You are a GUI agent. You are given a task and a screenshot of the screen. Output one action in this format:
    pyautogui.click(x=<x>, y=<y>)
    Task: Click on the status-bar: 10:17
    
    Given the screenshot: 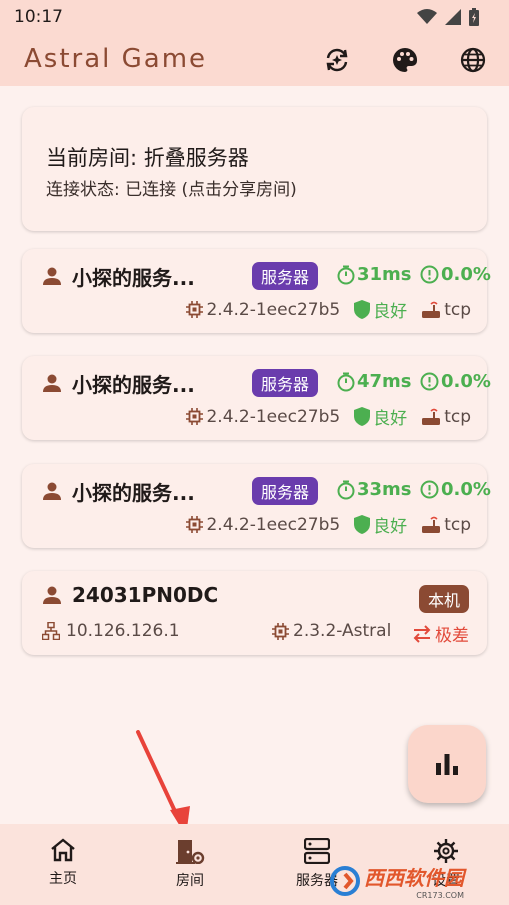 What is the action you would take?
    pyautogui.click(x=254, y=17)
    